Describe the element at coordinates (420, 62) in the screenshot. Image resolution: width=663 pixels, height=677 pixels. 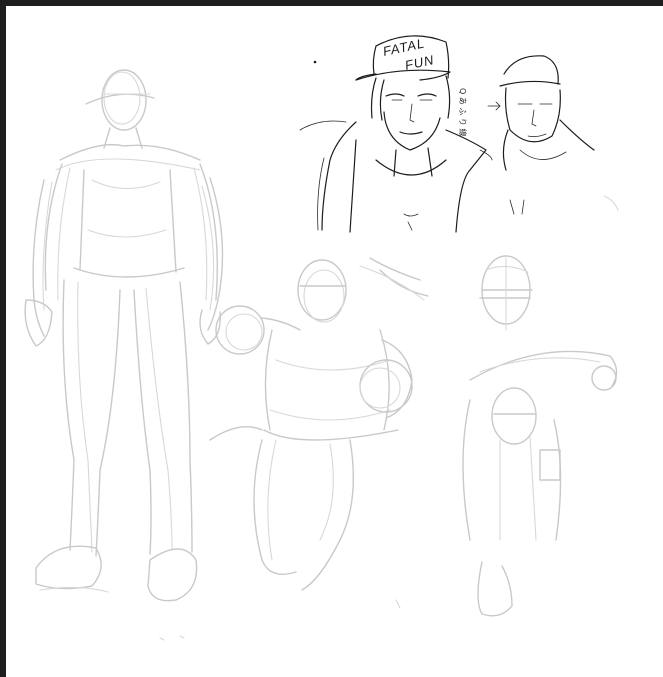
I see `cap-text-line2: FUN` at that location.